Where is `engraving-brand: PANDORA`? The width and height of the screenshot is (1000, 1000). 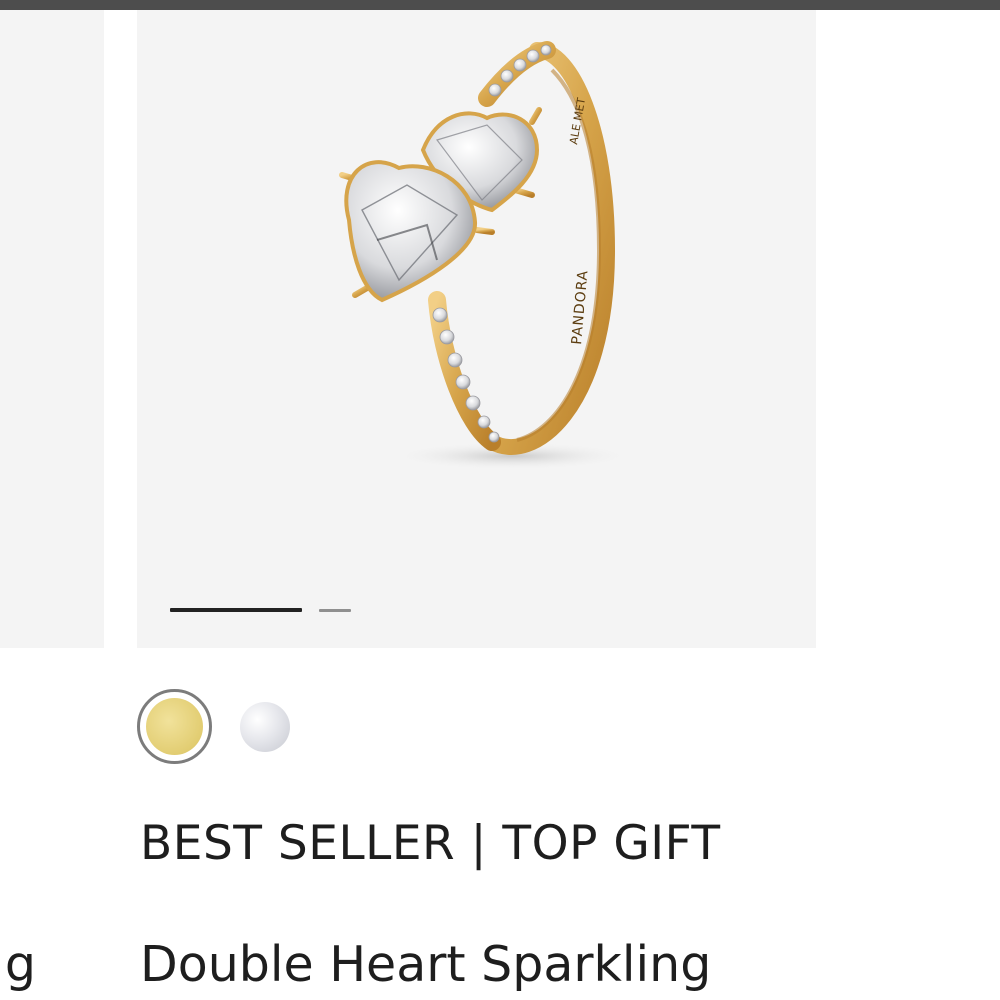 engraving-brand: PANDORA is located at coordinates (580, 307).